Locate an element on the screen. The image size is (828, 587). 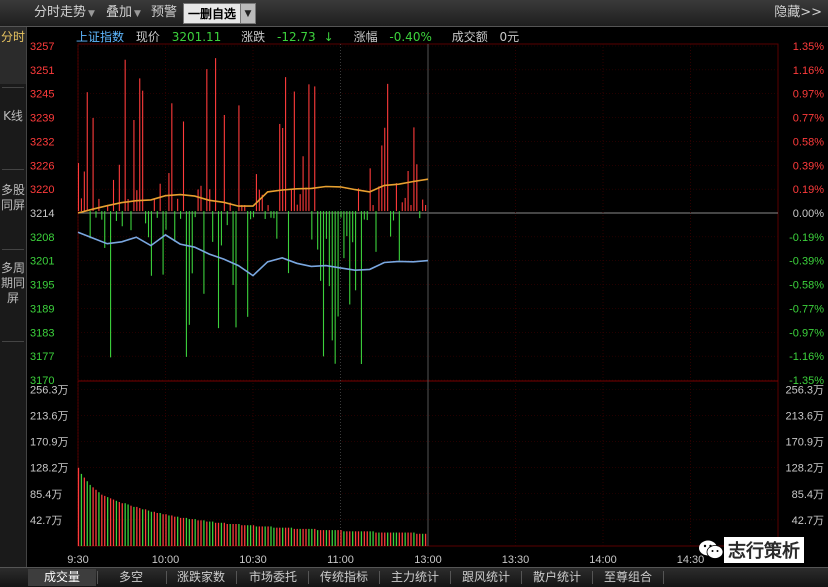
y-tick-left: 3232 is located at coordinates (42, 142).